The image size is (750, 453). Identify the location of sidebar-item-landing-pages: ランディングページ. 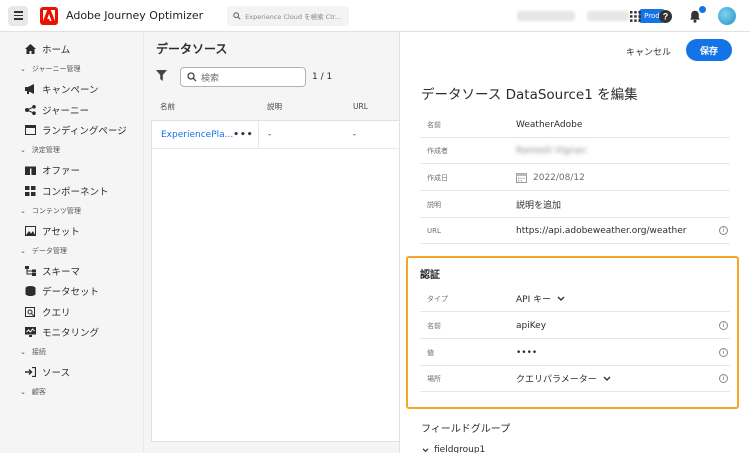
(71, 130).